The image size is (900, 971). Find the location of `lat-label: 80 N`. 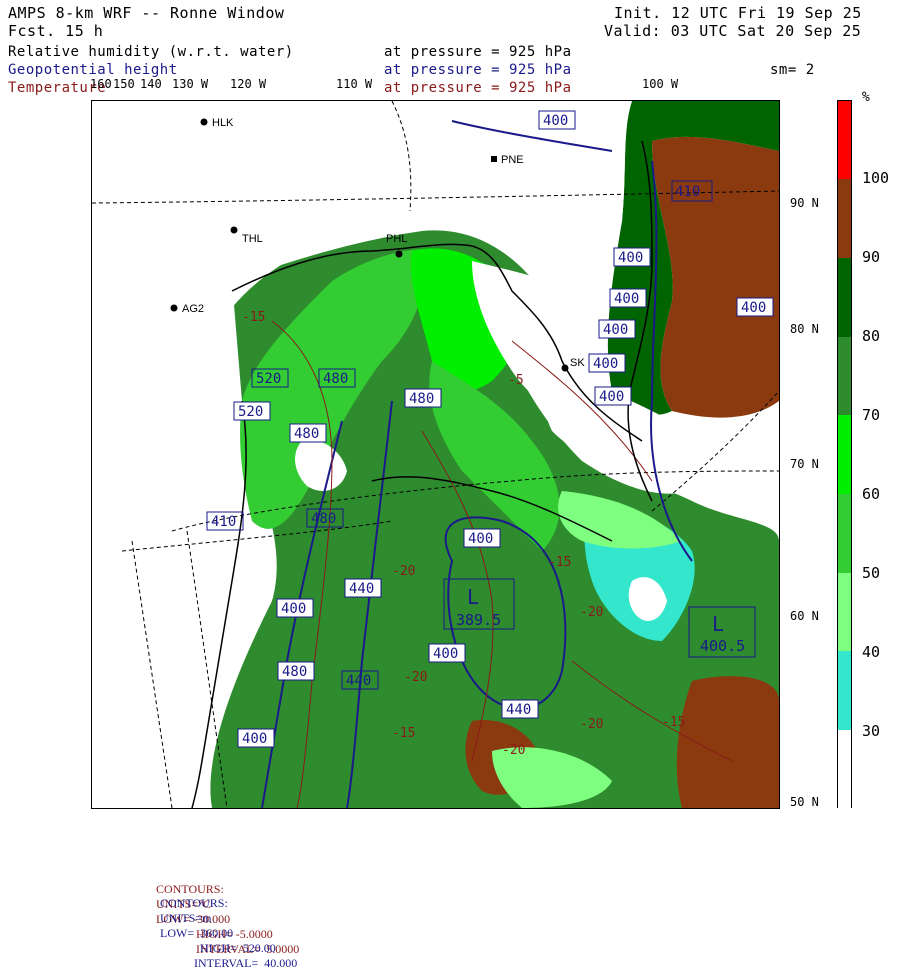

lat-label: 80 N is located at coordinates (804, 329).